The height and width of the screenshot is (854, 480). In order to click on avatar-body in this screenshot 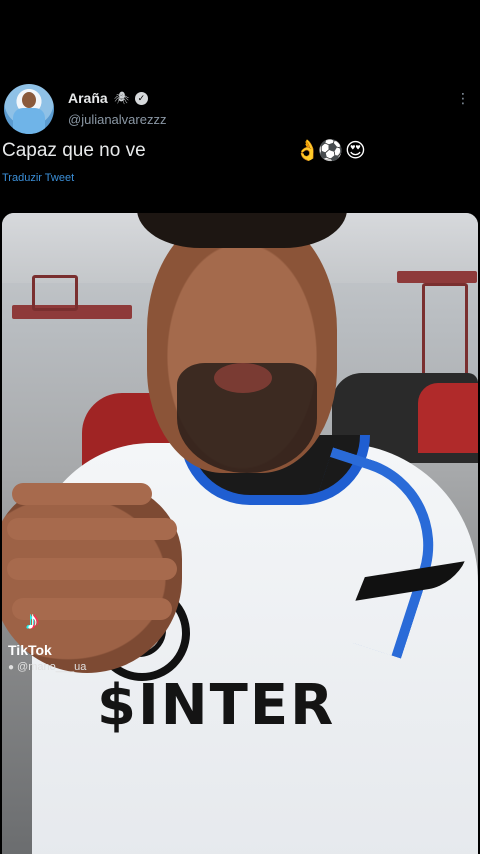, I will do `click(29, 121)`.